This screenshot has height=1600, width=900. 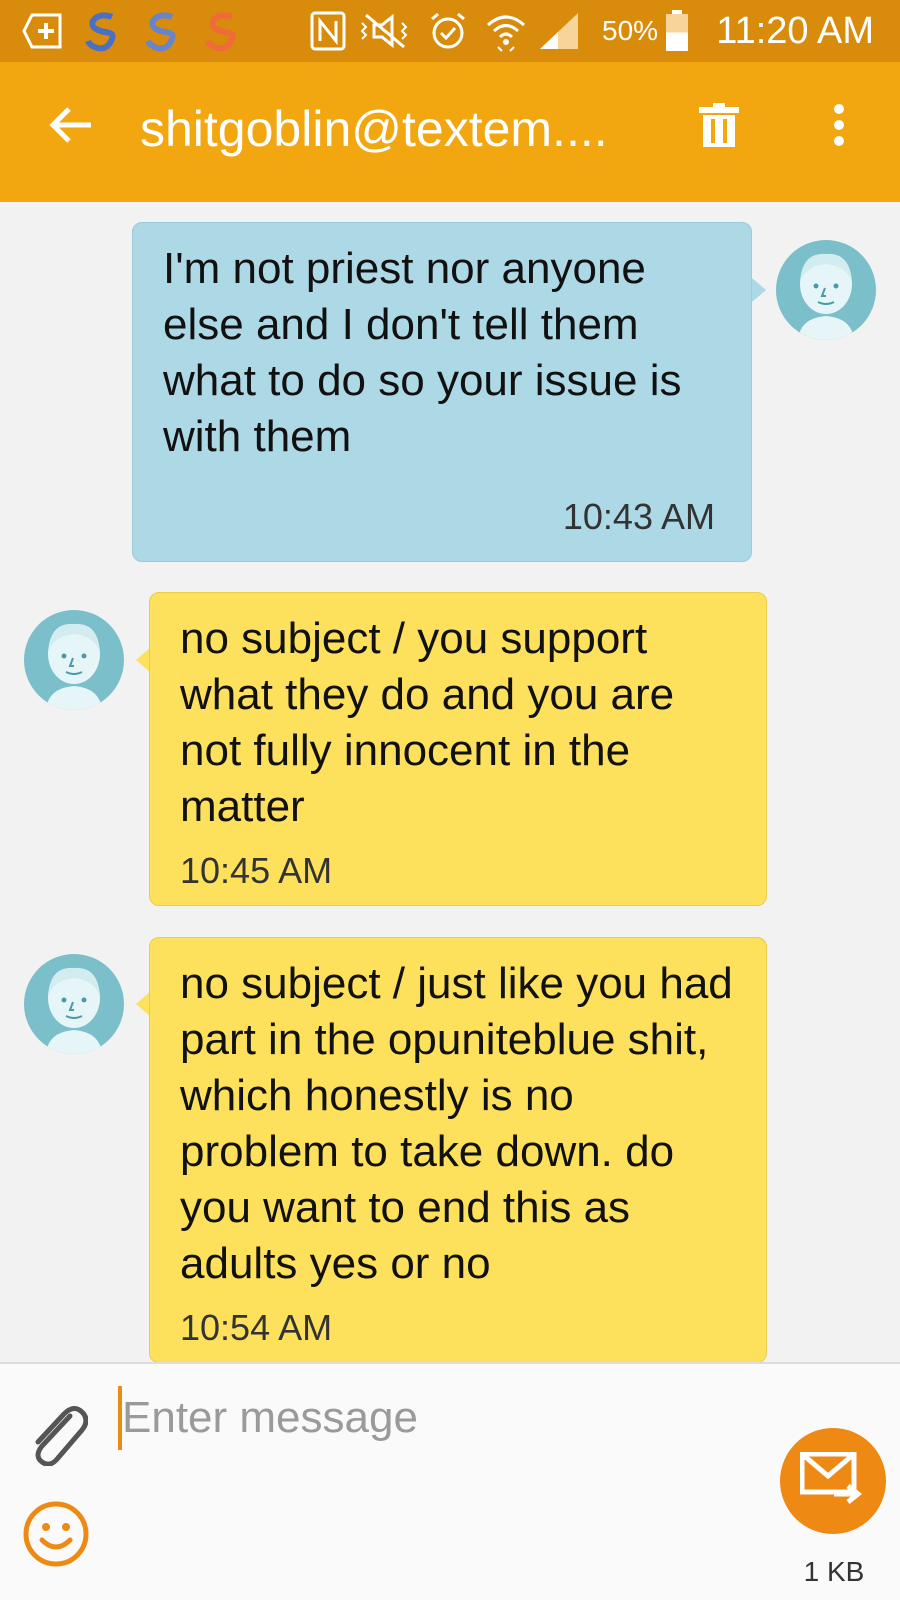 I want to click on send-button, so click(x=833, y=1481).